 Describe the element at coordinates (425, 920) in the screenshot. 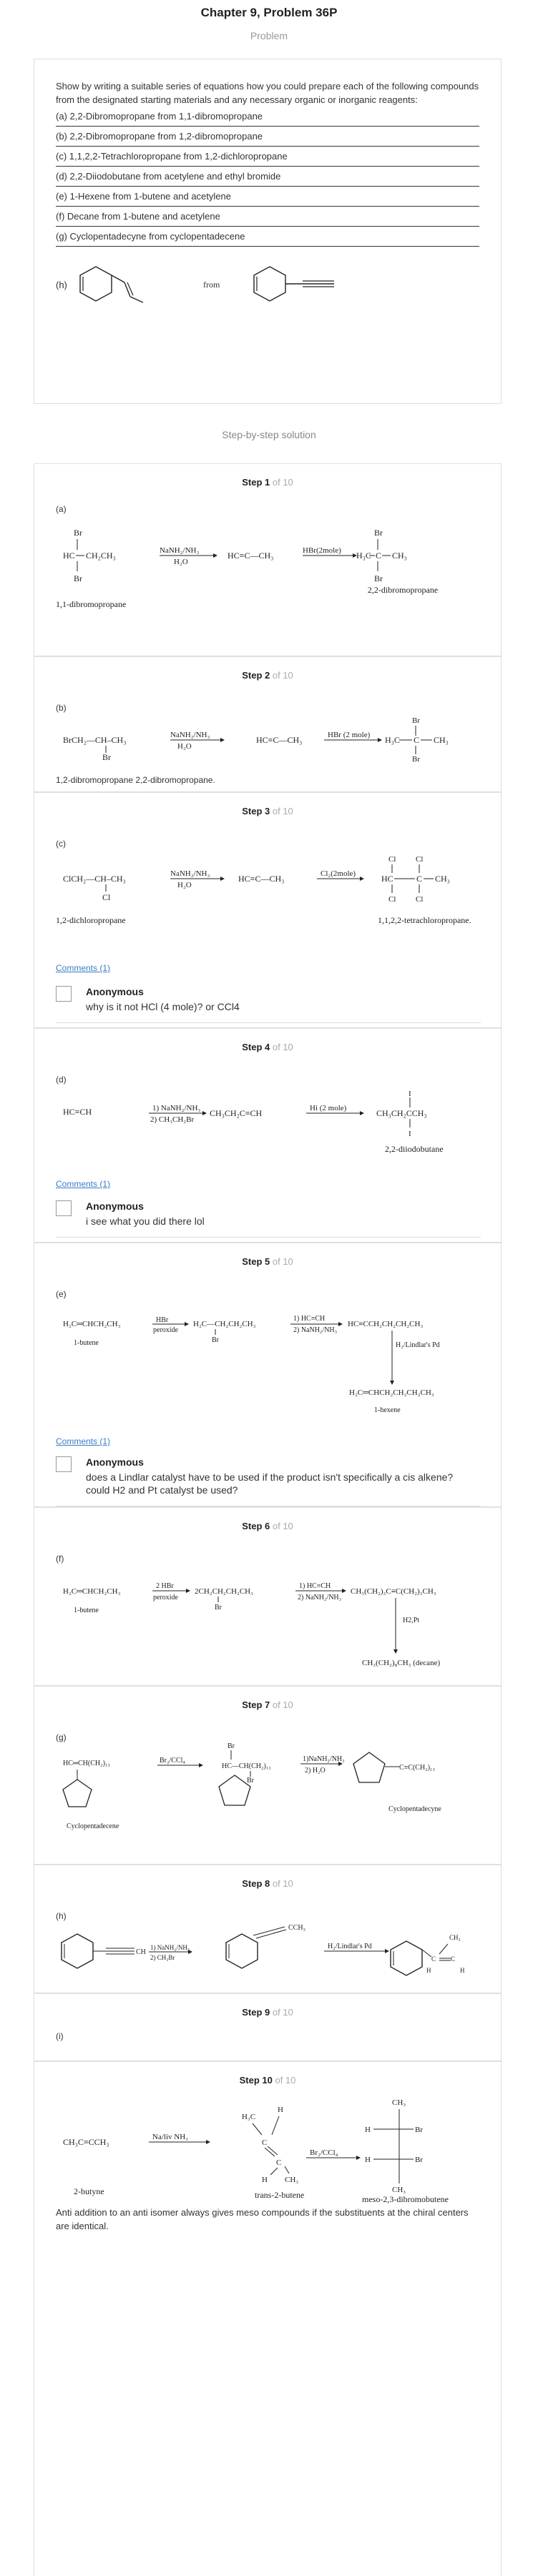

I see `end-name: 1,1,2,2-tetrachloropropane.` at that location.